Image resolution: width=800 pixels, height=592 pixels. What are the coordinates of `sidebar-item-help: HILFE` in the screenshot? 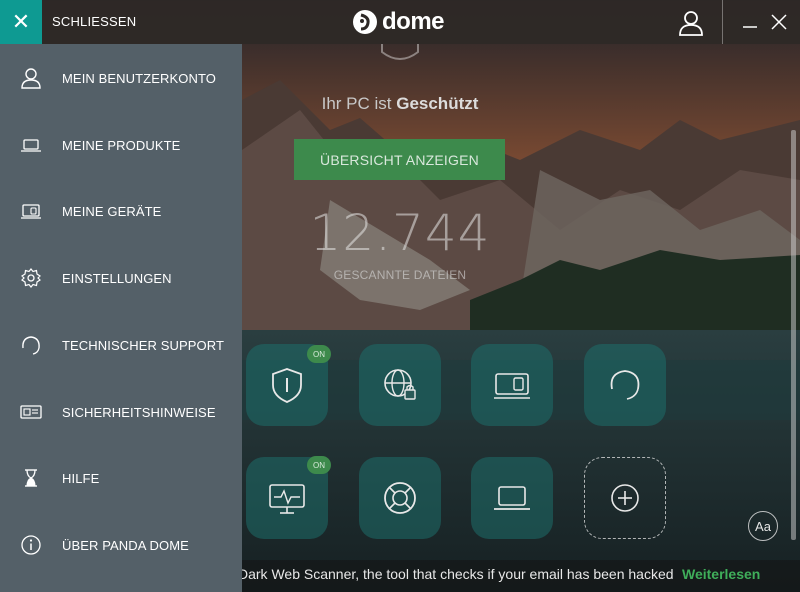 It's located at (121, 478).